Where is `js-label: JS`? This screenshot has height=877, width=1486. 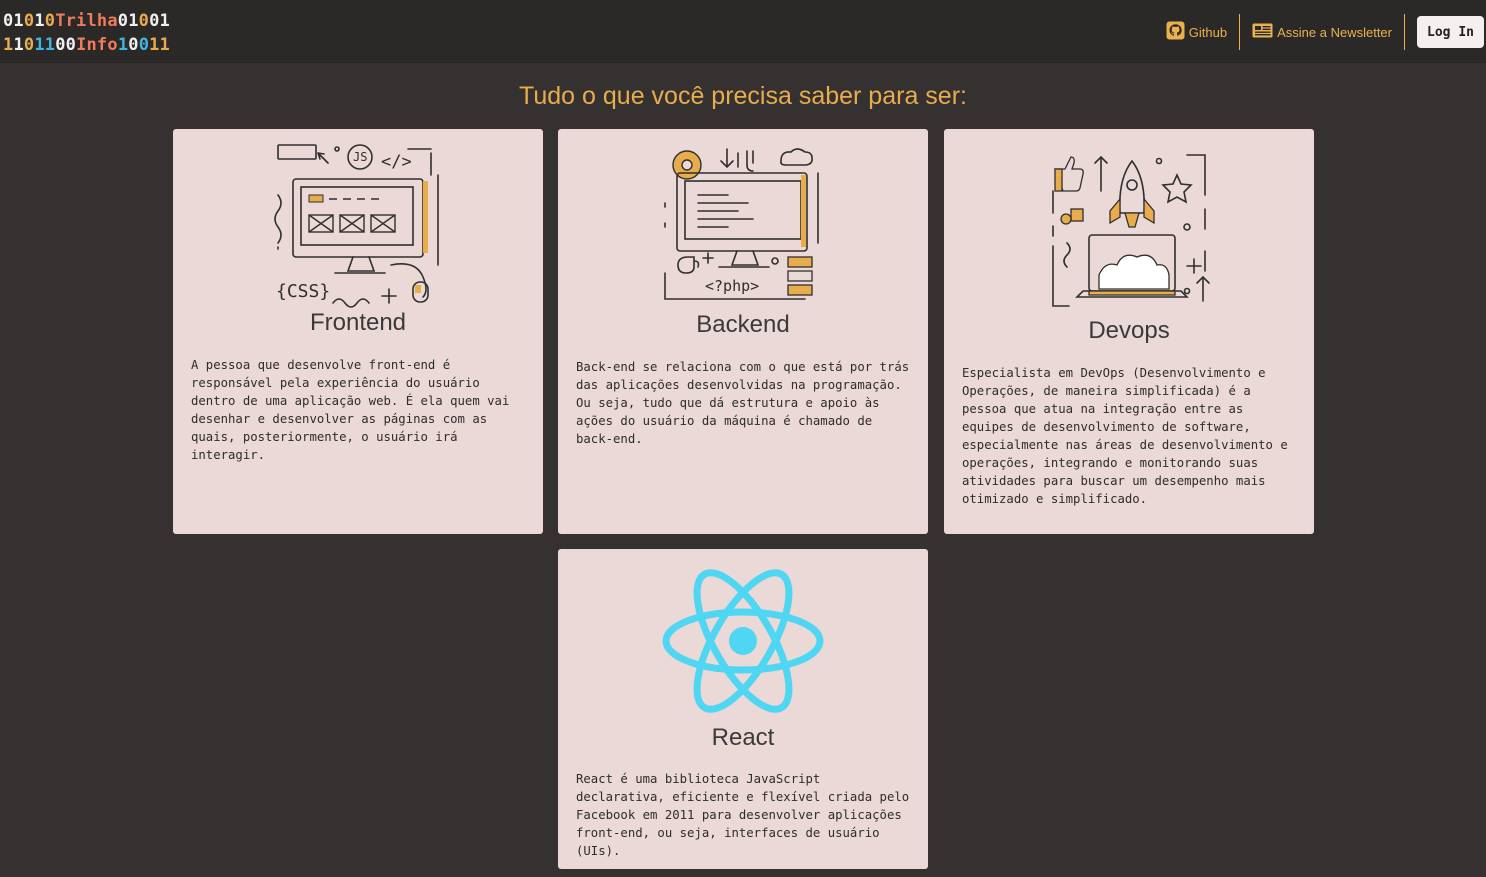
js-label: JS is located at coordinates (360, 157).